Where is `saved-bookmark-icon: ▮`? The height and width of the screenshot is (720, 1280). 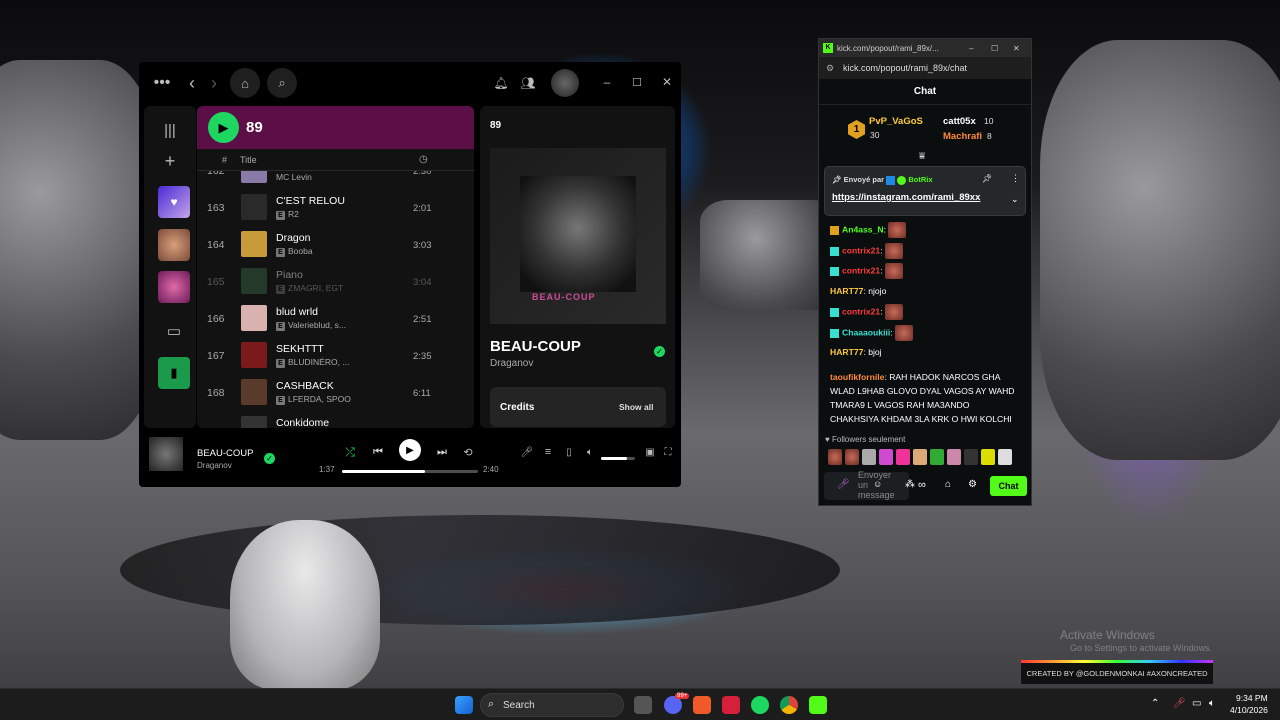 saved-bookmark-icon: ▮ is located at coordinates (174, 373).